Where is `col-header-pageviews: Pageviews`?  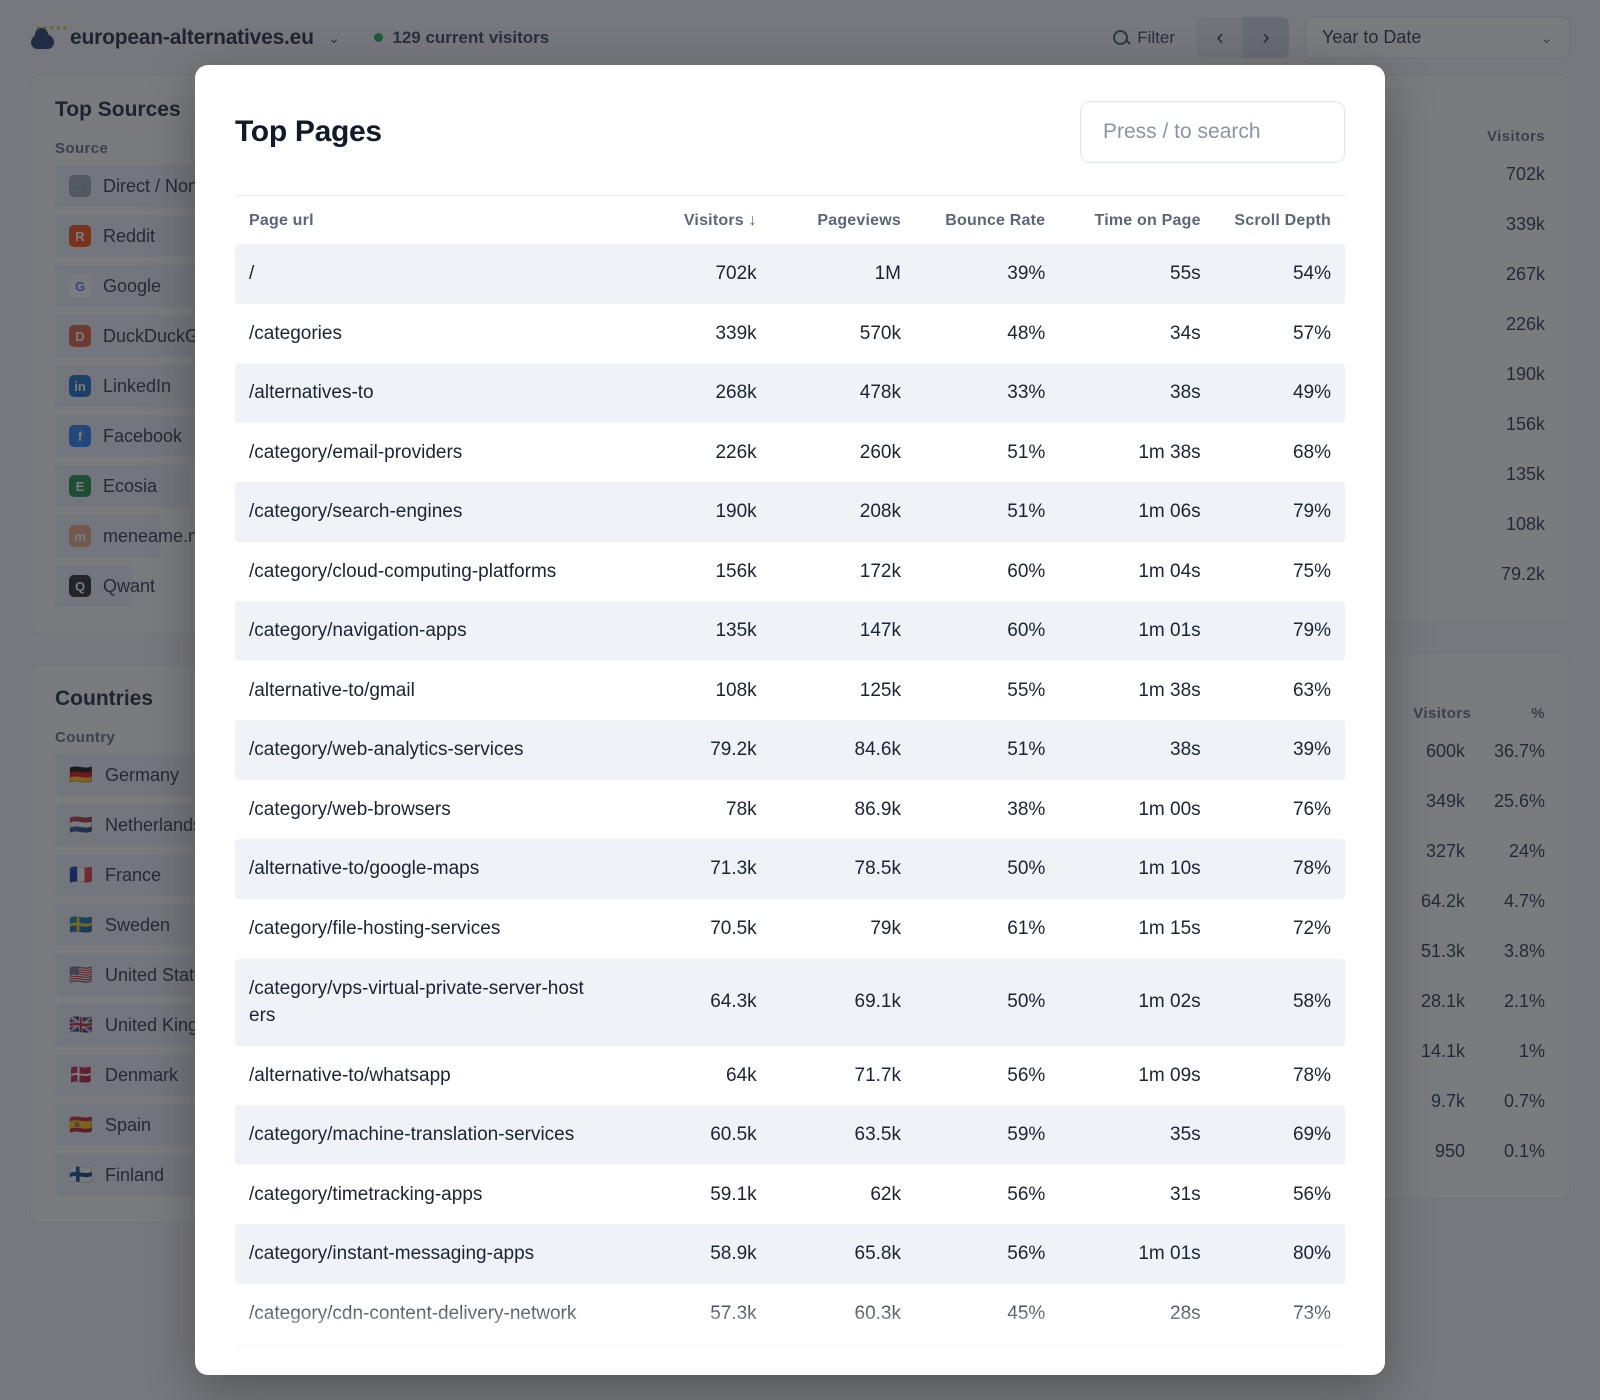 col-header-pageviews: Pageviews is located at coordinates (829, 220).